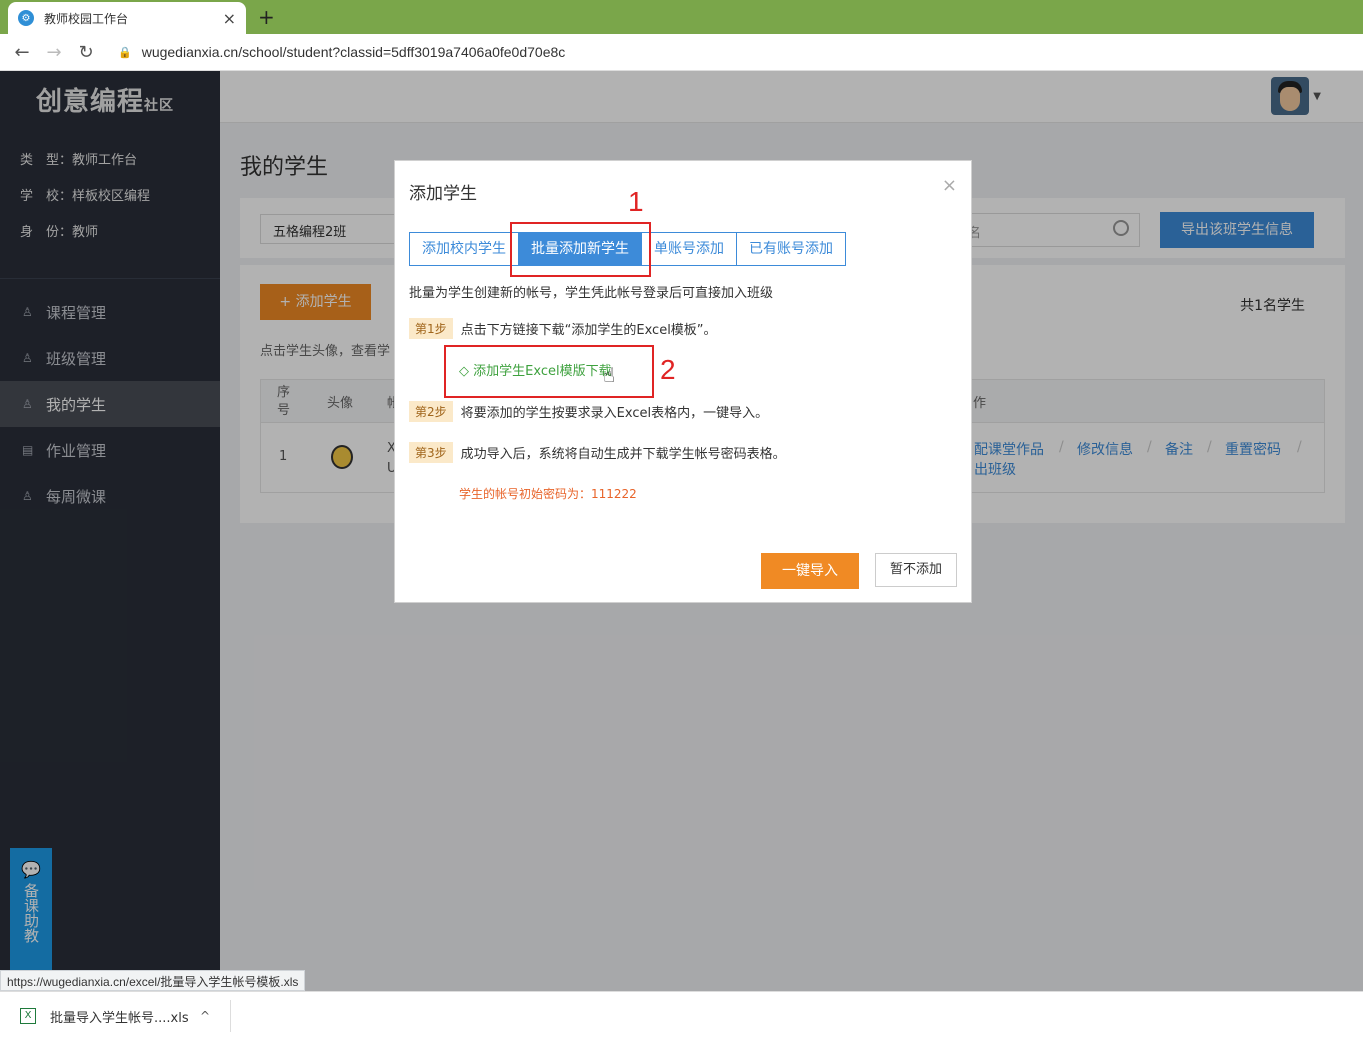 The height and width of the screenshot is (1038, 1363). Describe the element at coordinates (119, 1018) in the screenshot. I see `download-file-name: 批量导入学生帐号....xls` at that location.